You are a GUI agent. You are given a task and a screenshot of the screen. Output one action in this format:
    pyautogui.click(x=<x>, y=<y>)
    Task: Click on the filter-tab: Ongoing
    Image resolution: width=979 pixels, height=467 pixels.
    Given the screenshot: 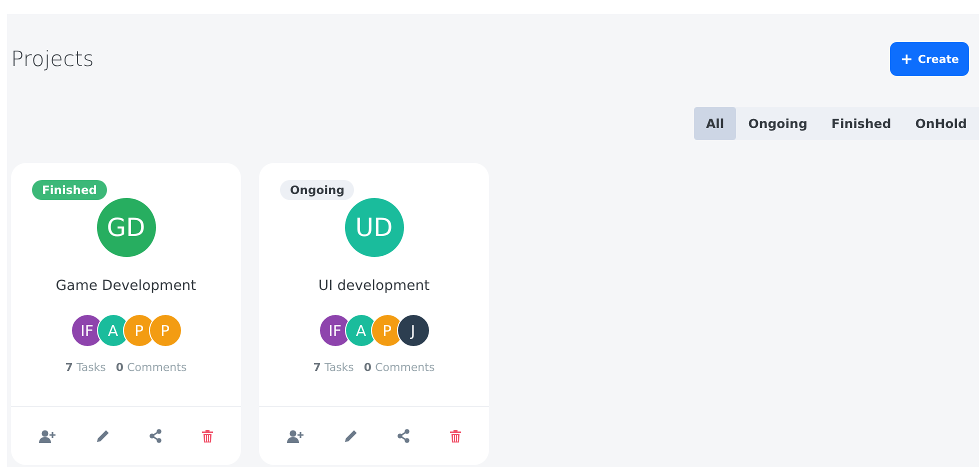 What is the action you would take?
    pyautogui.click(x=778, y=123)
    